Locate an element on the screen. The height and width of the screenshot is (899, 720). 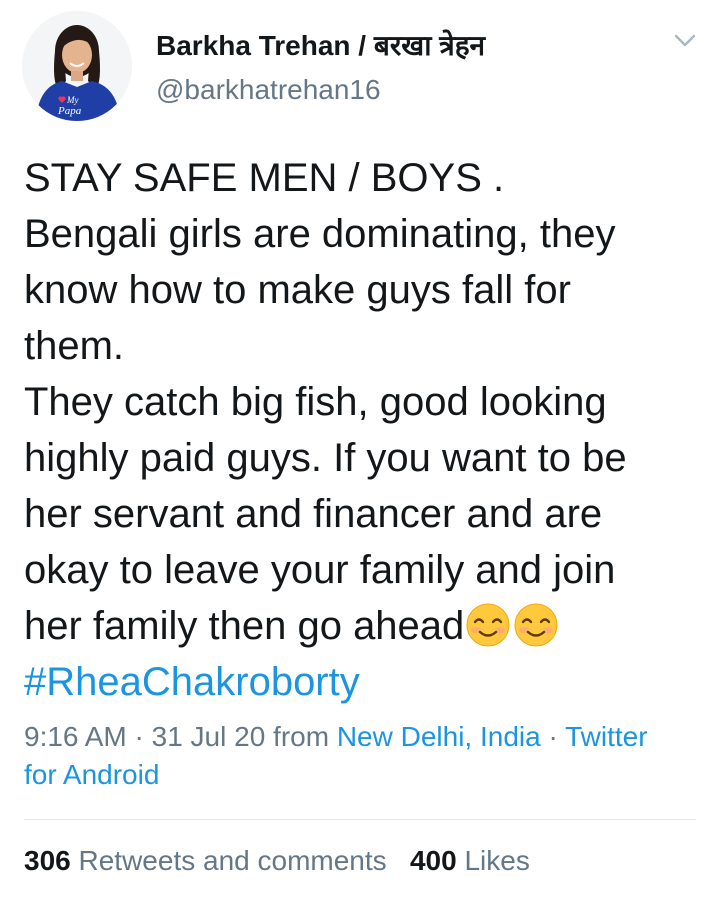
tweet-date: 31 Jul 20 is located at coordinates (209, 736).